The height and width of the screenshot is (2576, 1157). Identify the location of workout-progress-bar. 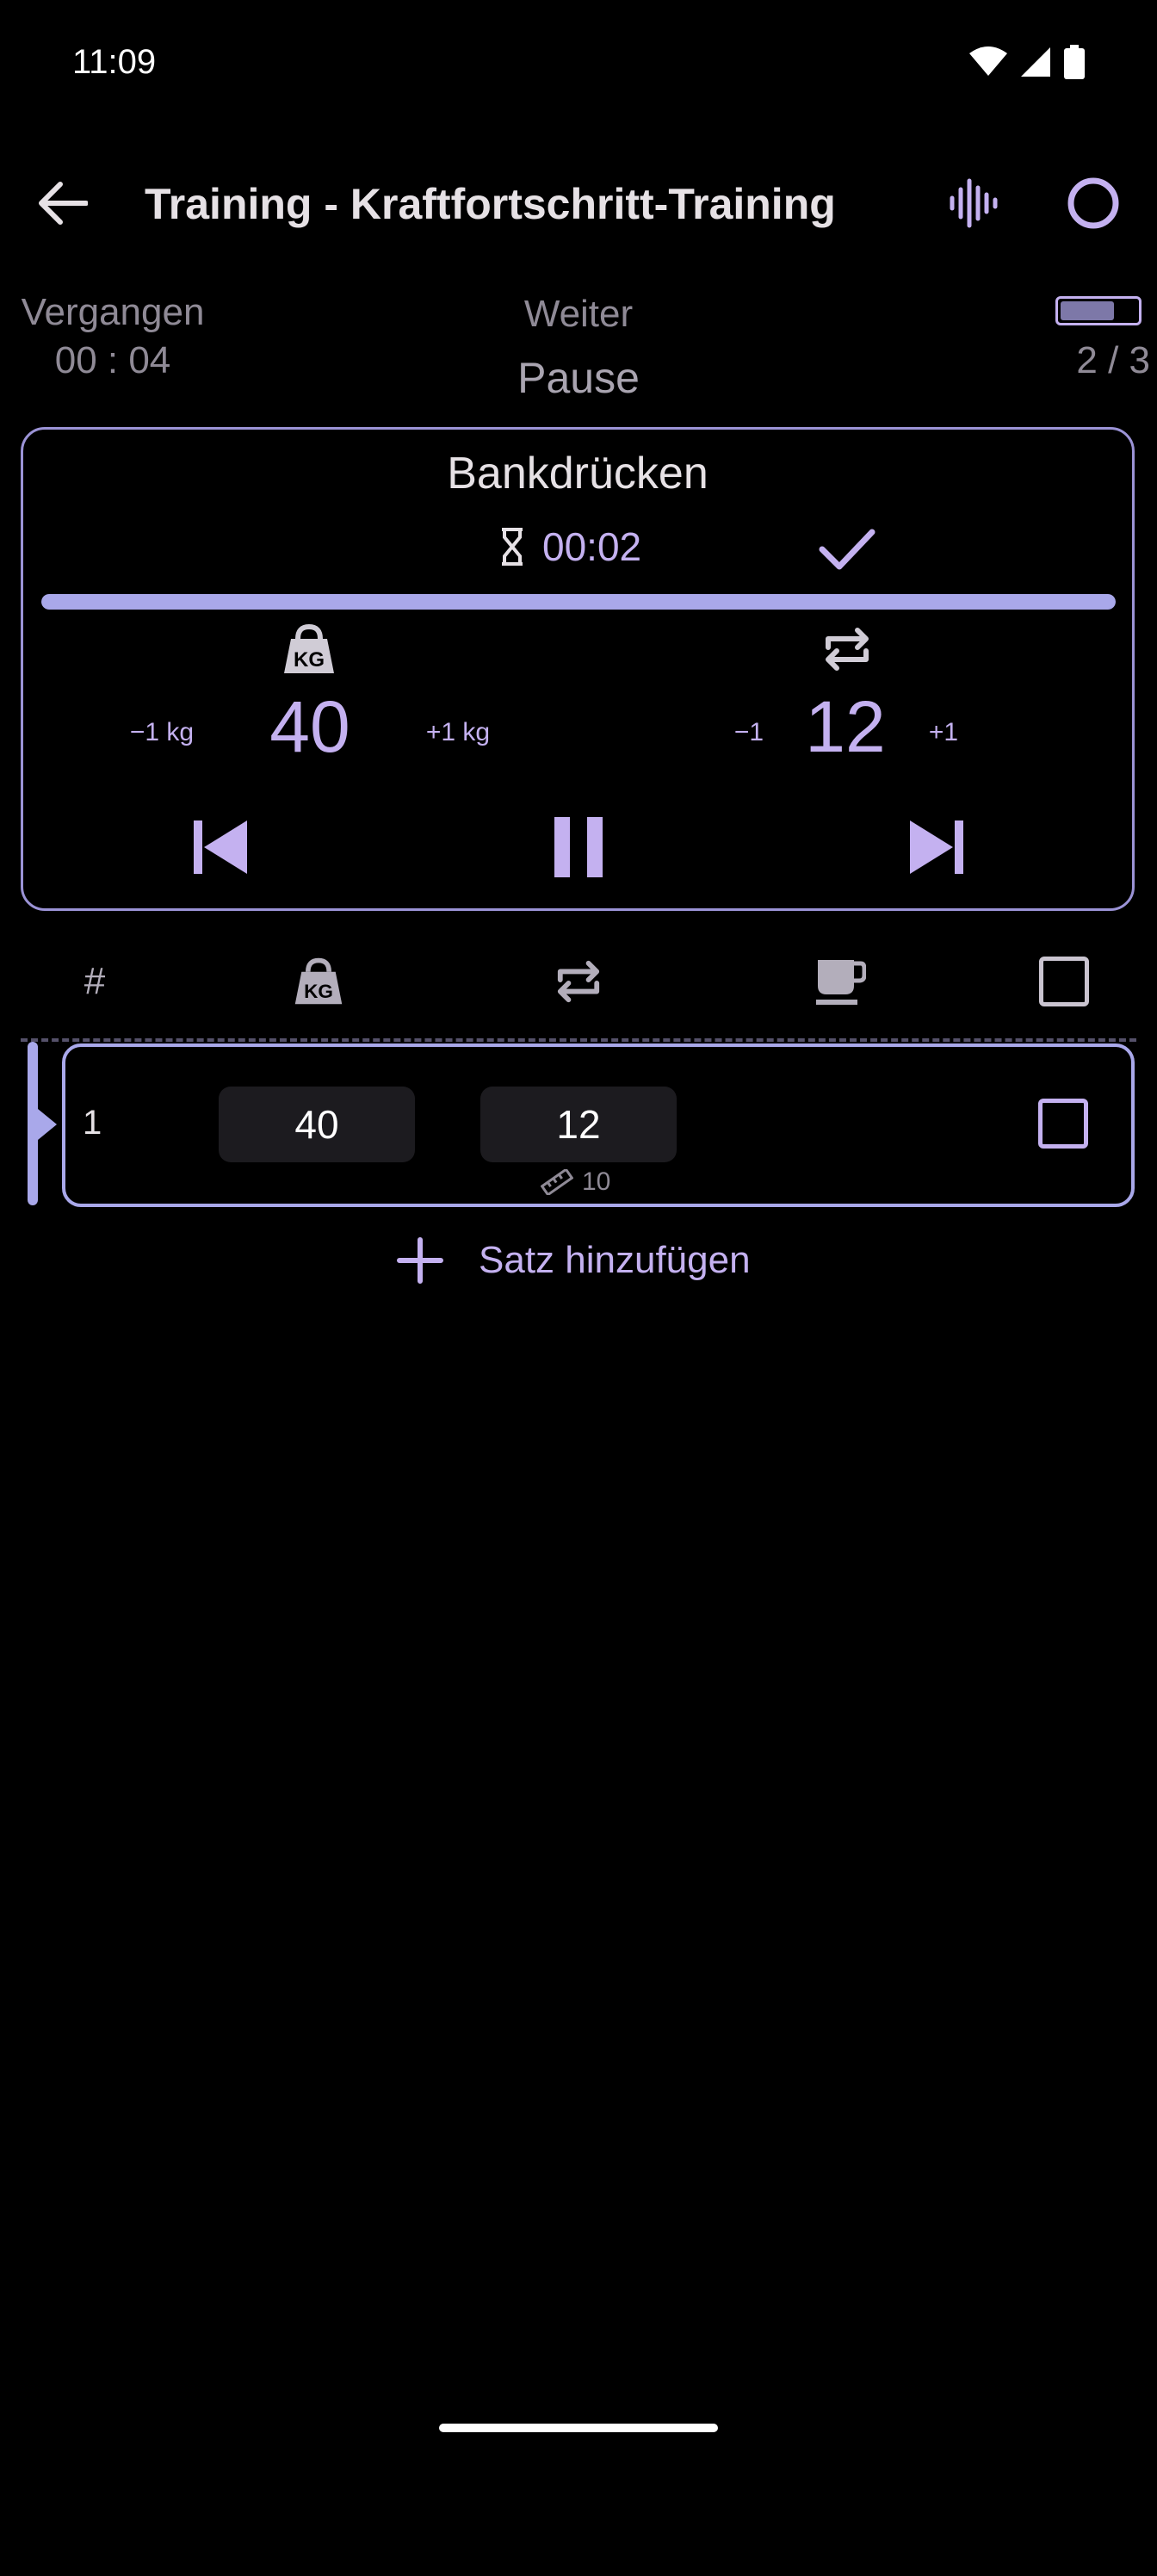
(1099, 310).